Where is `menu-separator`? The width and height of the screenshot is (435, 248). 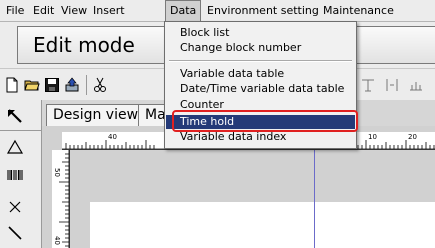 menu-separator is located at coordinates (260, 61).